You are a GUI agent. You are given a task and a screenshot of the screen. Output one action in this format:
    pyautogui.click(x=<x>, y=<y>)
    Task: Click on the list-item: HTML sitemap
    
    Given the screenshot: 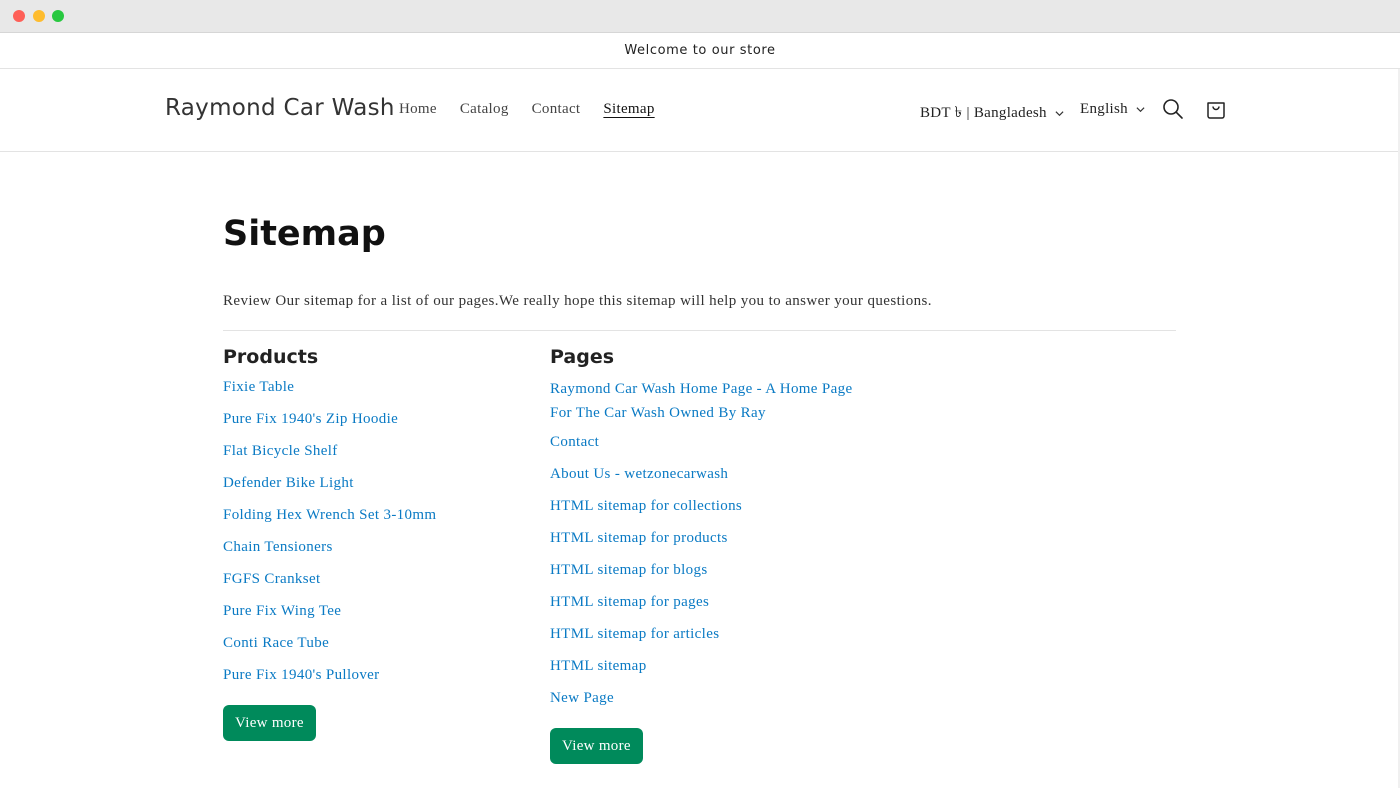 What is the action you would take?
    pyautogui.click(x=710, y=666)
    